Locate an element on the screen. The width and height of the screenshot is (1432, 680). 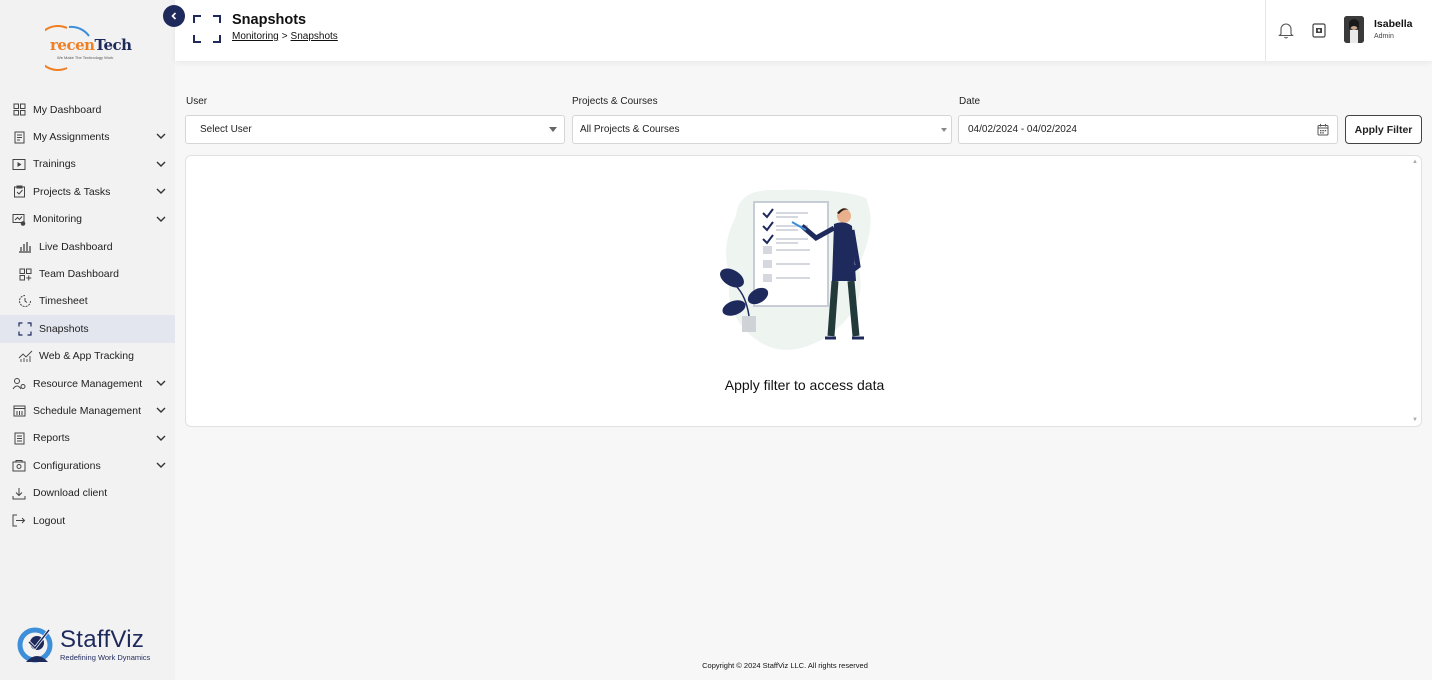
resource-icon is located at coordinates (19, 384).